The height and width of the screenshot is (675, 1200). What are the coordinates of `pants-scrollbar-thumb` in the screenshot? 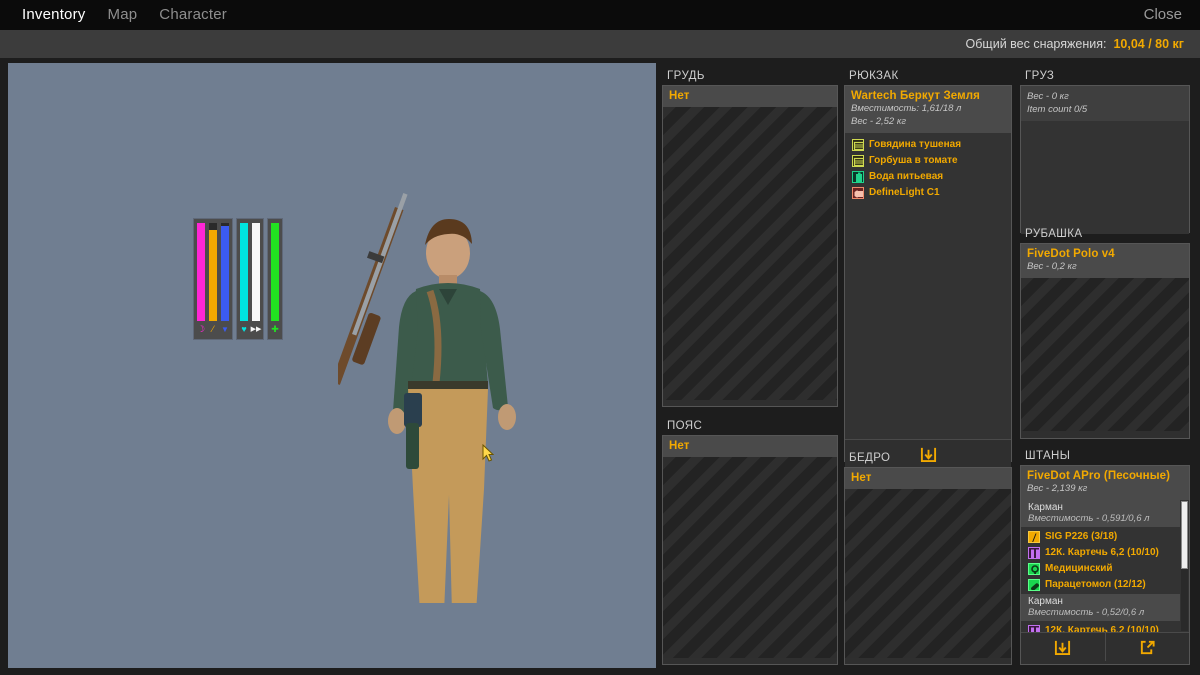 It's located at (1184, 535).